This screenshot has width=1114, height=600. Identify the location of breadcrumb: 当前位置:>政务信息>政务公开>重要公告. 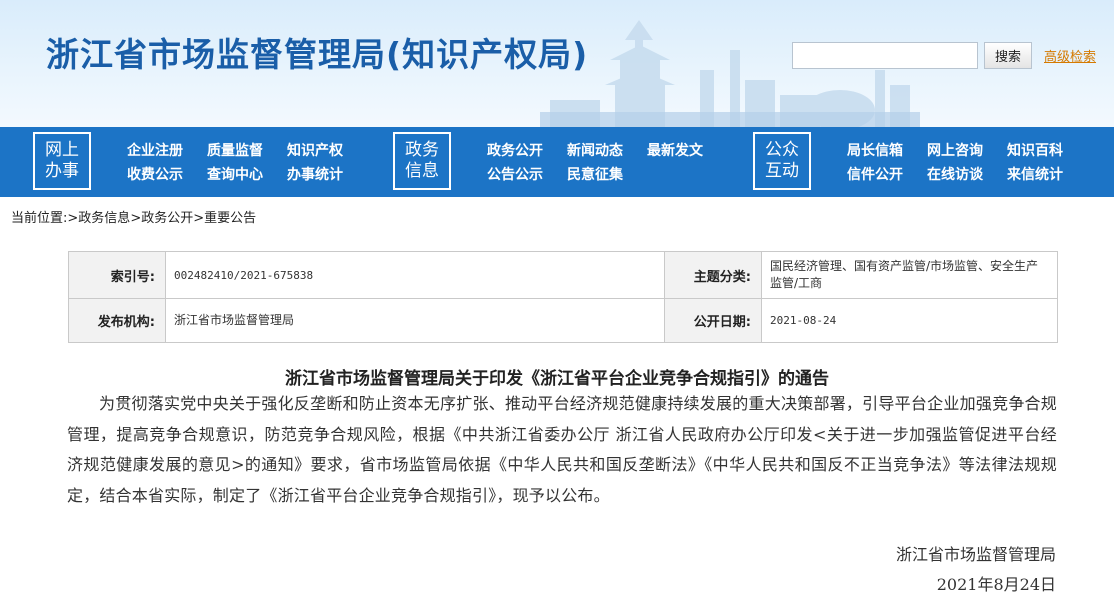
(133, 216).